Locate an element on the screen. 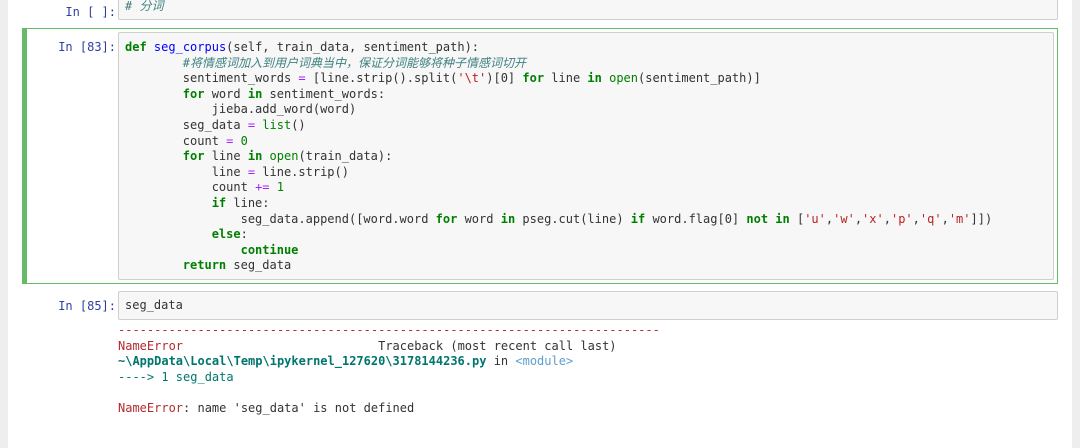 This screenshot has height=448, width=1080. string: 'w' is located at coordinates (844, 218).